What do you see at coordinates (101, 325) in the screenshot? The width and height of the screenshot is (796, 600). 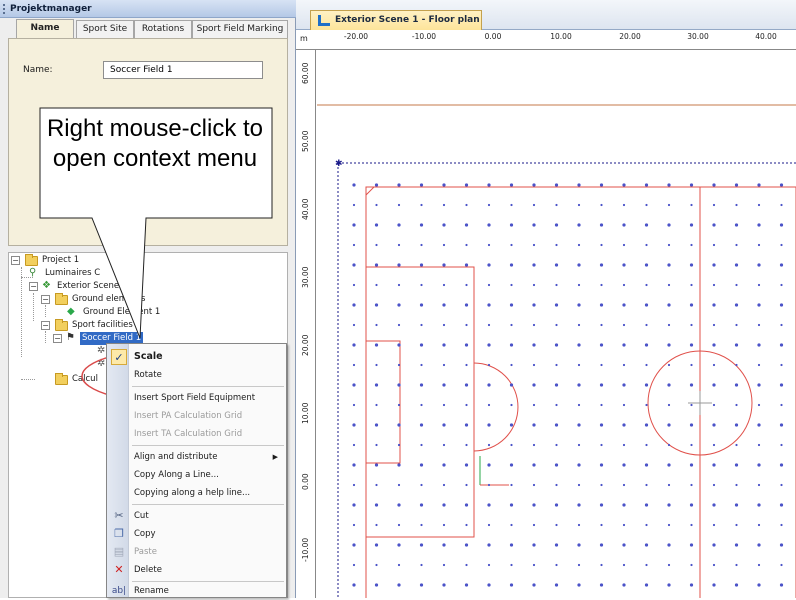 I see `tree-item-sport-facilities: − Sport facilities` at bounding box center [101, 325].